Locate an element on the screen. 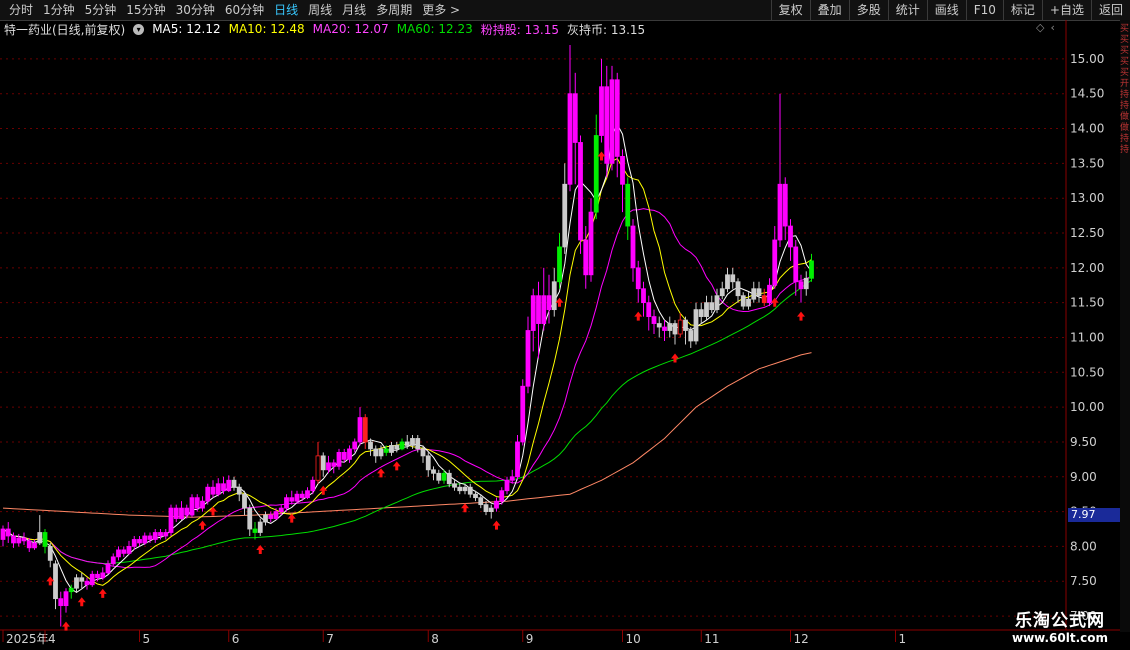 The width and height of the screenshot is (1130, 650). y-tick-label: 9.50 is located at coordinates (1083, 442).